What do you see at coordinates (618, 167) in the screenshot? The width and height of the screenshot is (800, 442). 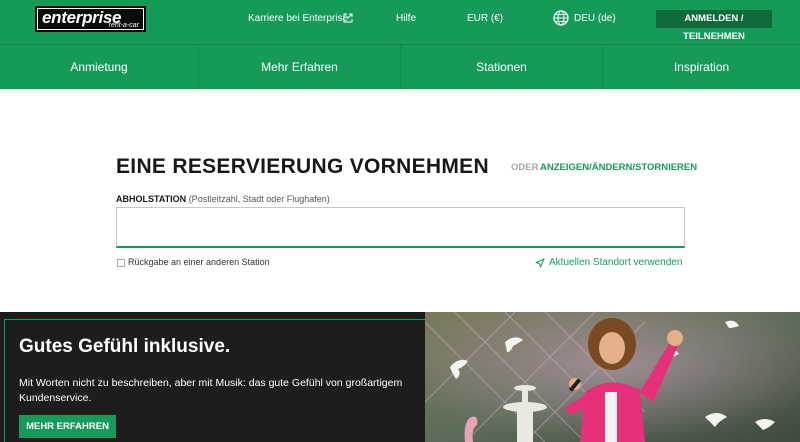 I see `manage-reservation-link: ANZEIGEN/ÄNDERN/STORNIEREN` at bounding box center [618, 167].